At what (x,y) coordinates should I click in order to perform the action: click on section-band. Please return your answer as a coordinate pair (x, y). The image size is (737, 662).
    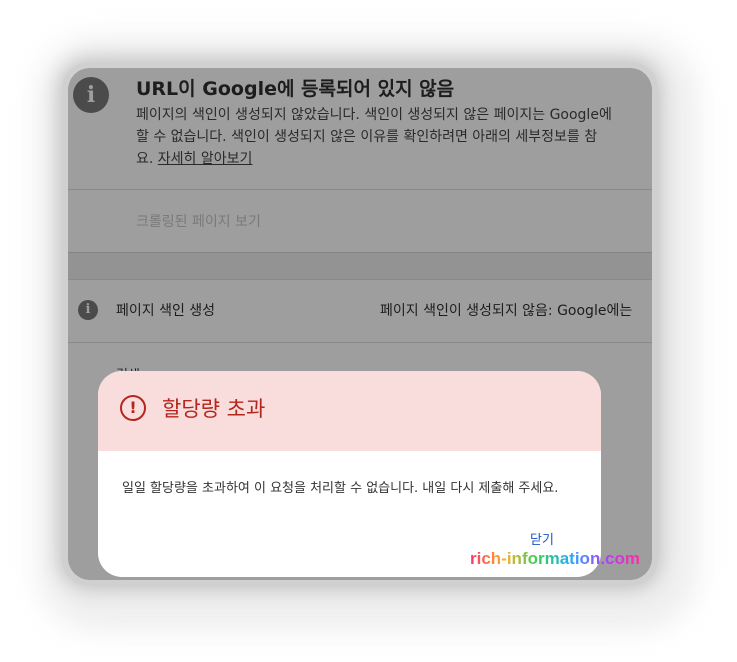
    Looking at the image, I should click on (360, 266).